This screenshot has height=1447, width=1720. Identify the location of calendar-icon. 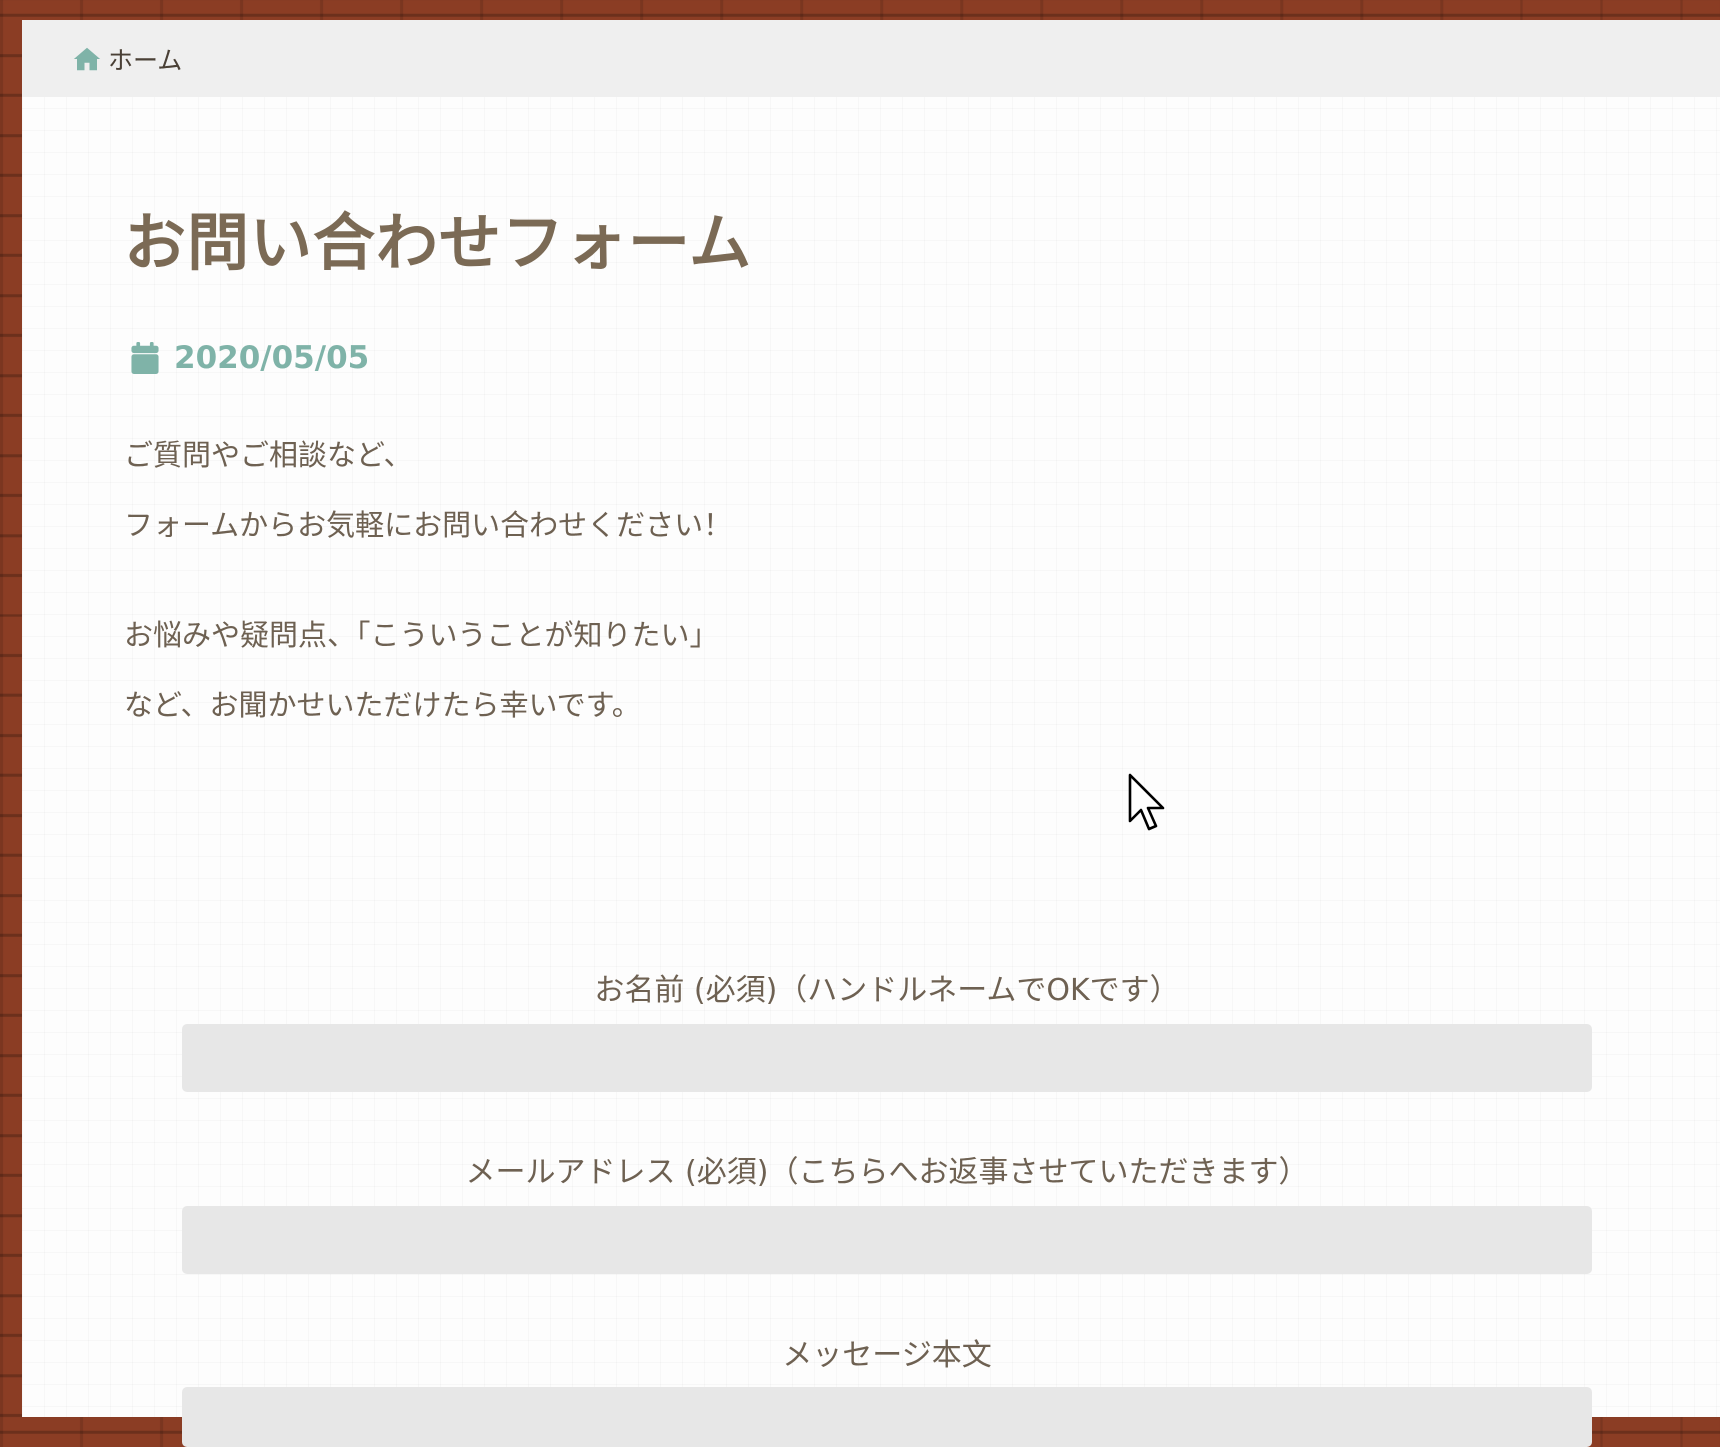
(145, 358).